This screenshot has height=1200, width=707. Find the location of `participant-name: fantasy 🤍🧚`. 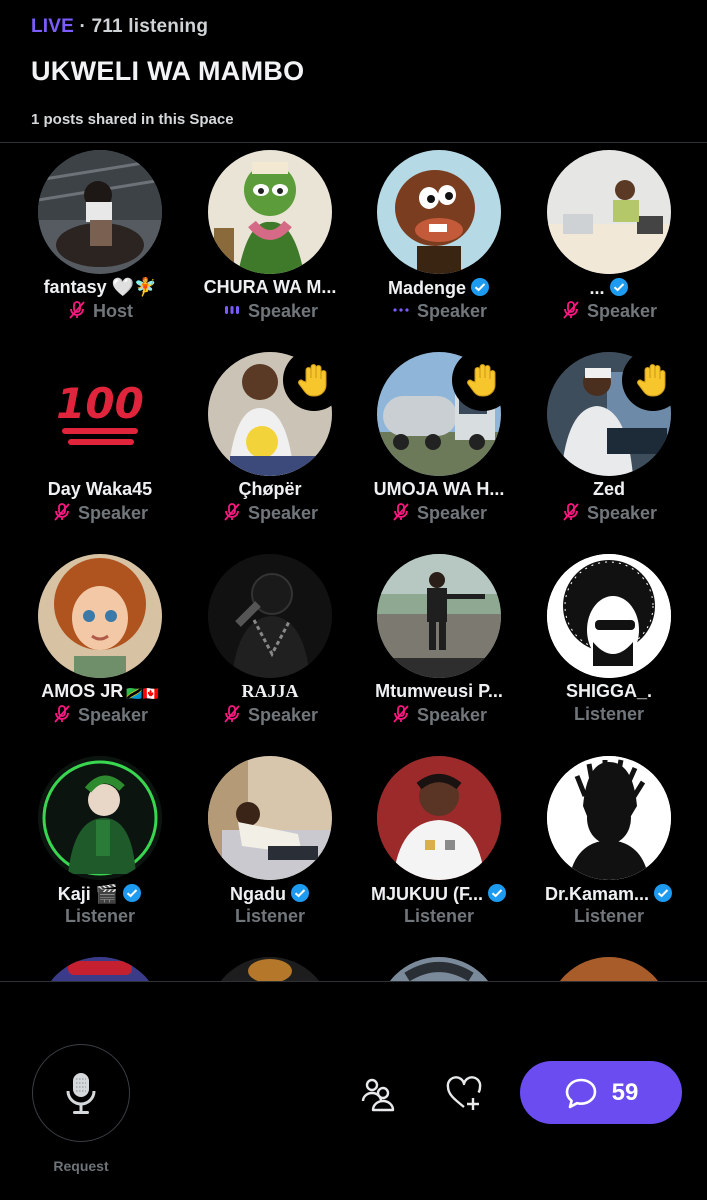

participant-name: fantasy 🤍🧚 is located at coordinates (100, 287).